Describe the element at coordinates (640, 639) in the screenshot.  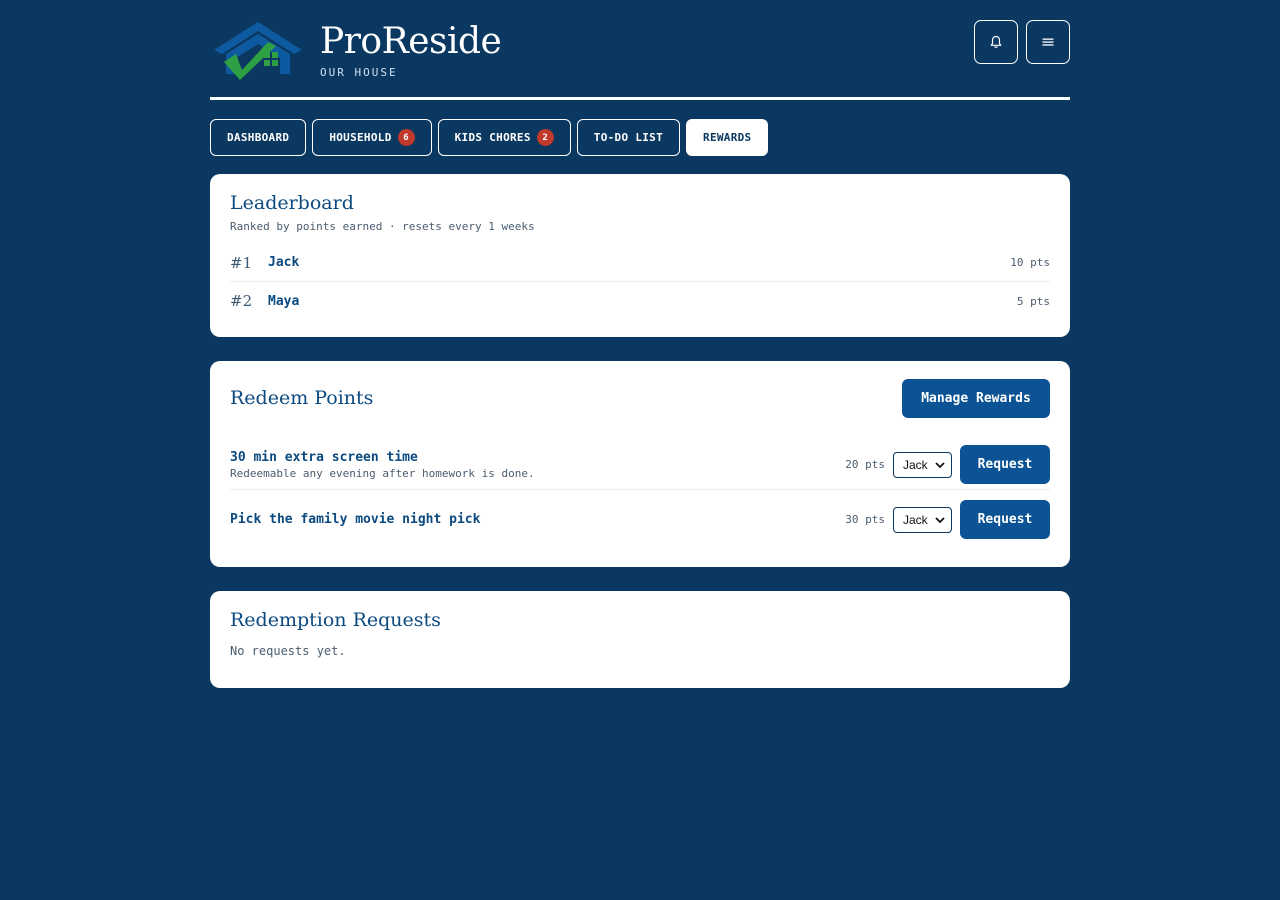
I see `redemption-requests-card: Redemption Requests No requests yet.` at that location.